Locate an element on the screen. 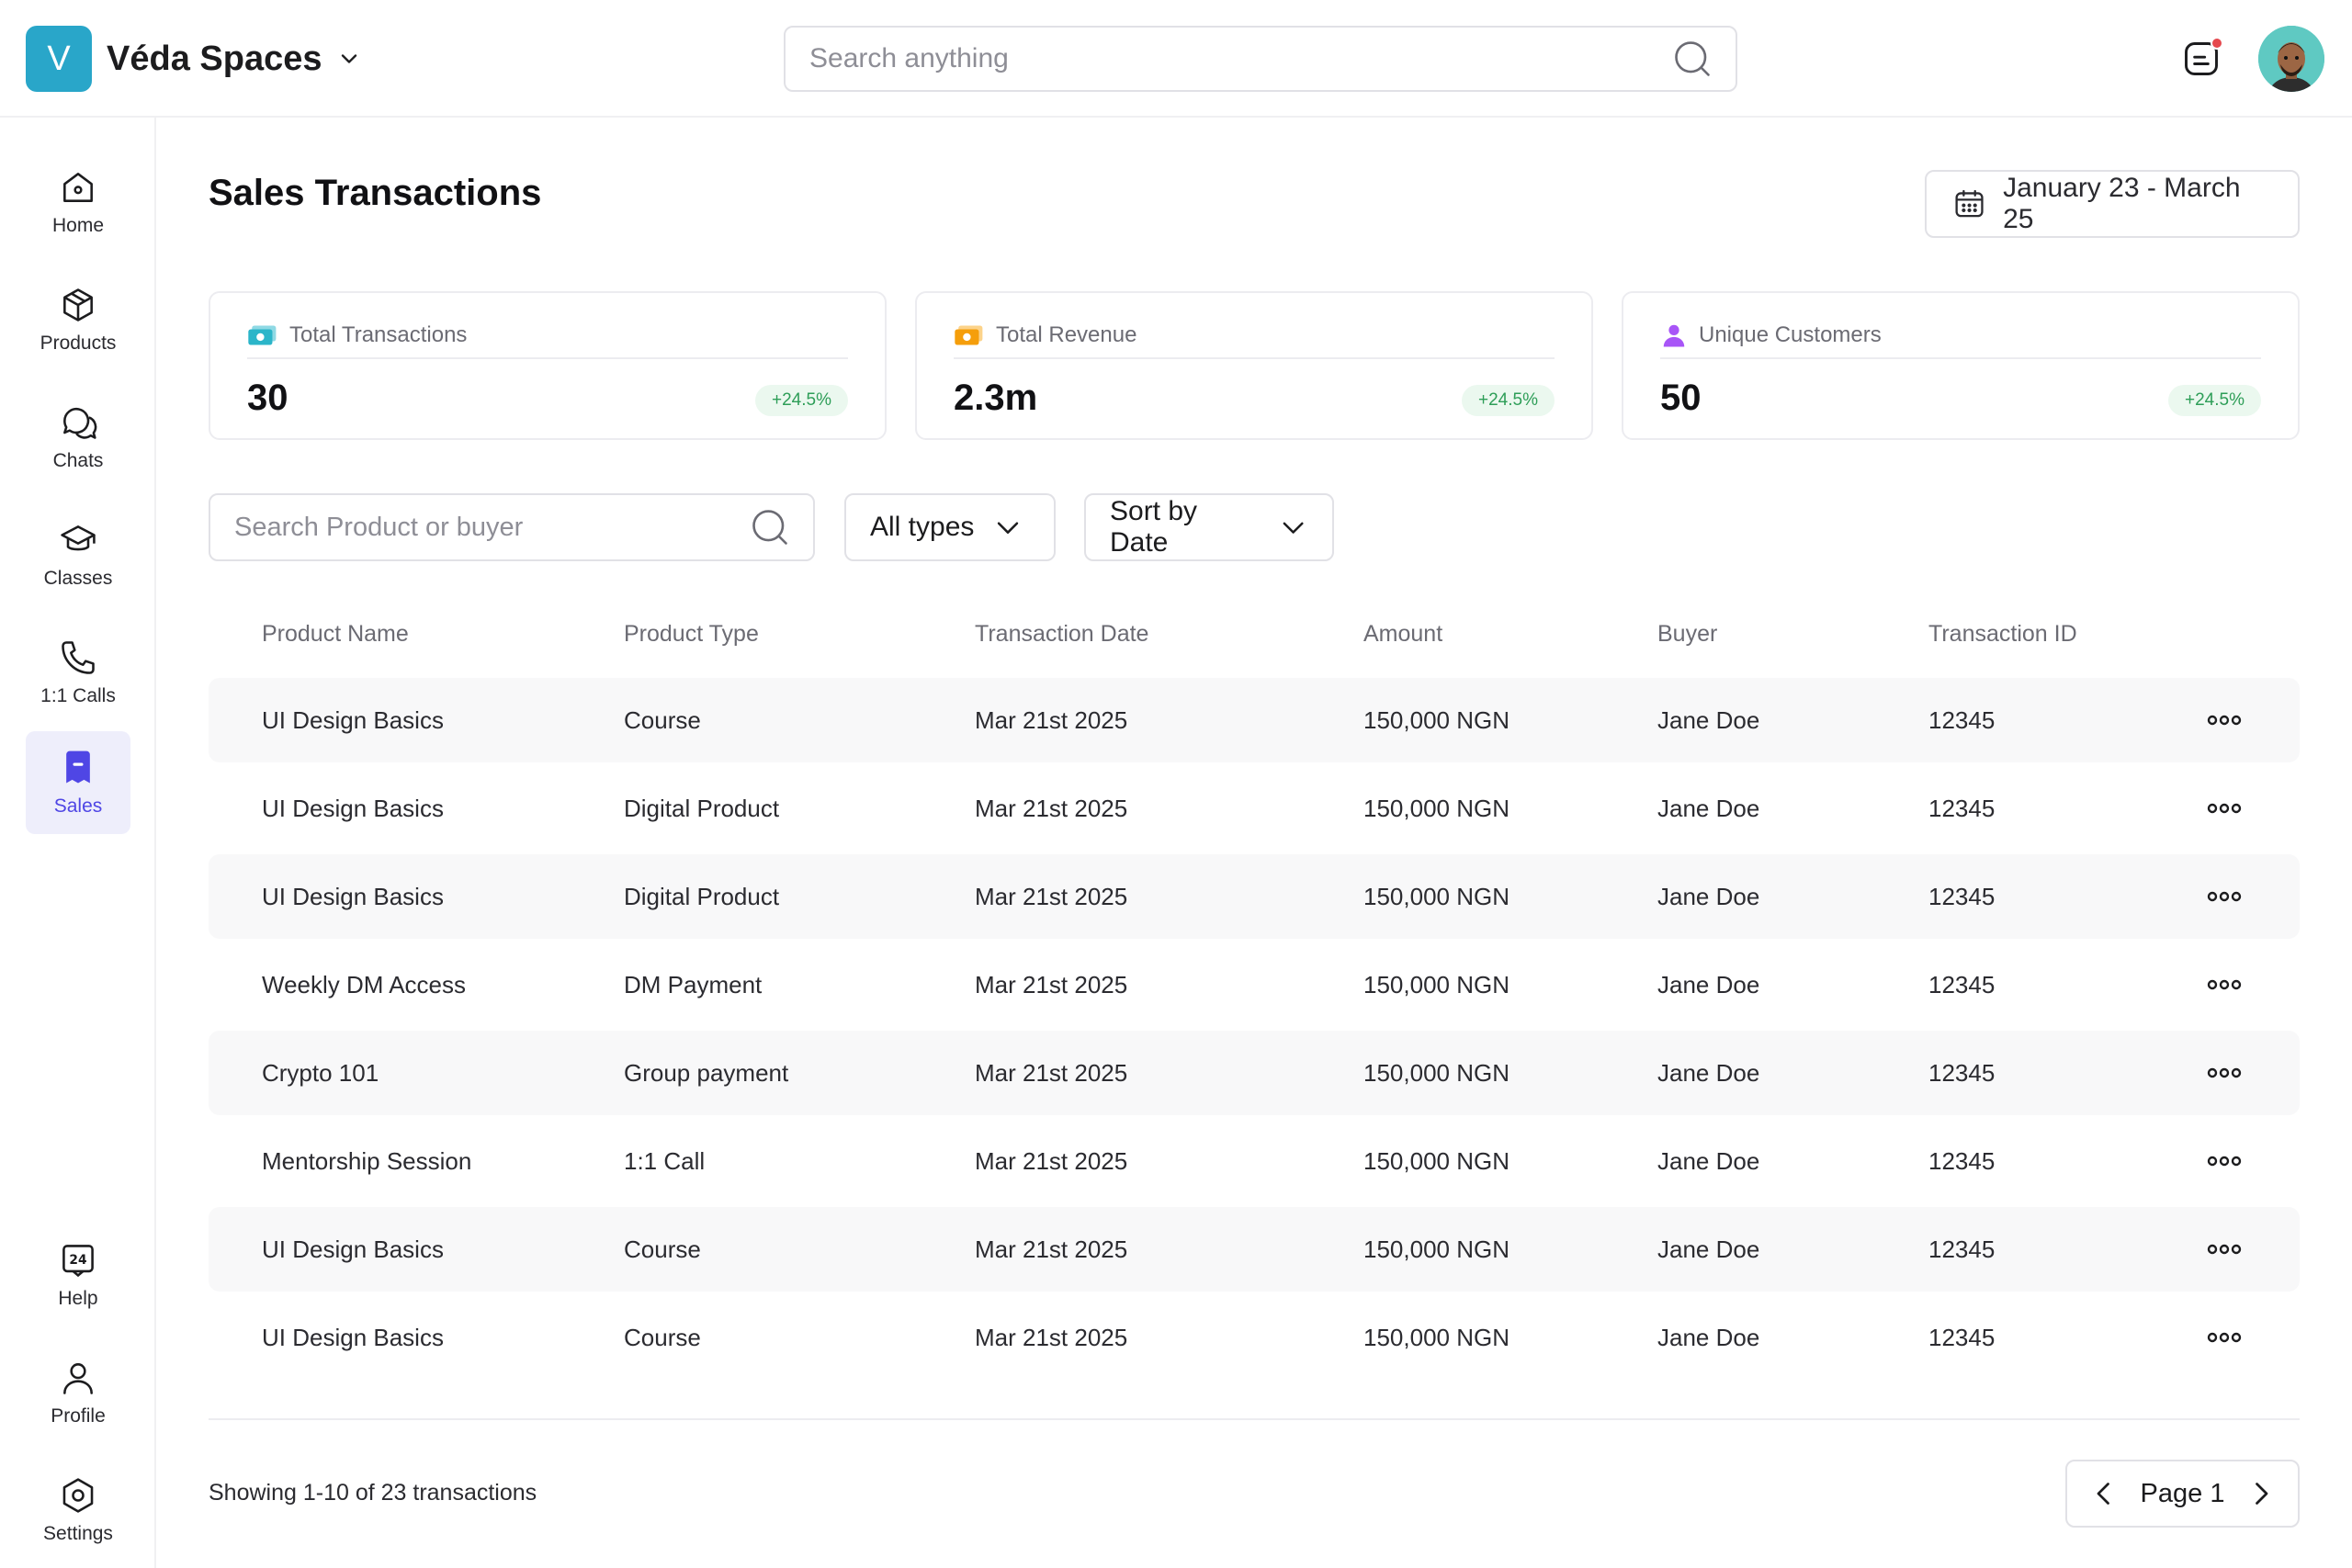  global-search is located at coordinates (1261, 59).